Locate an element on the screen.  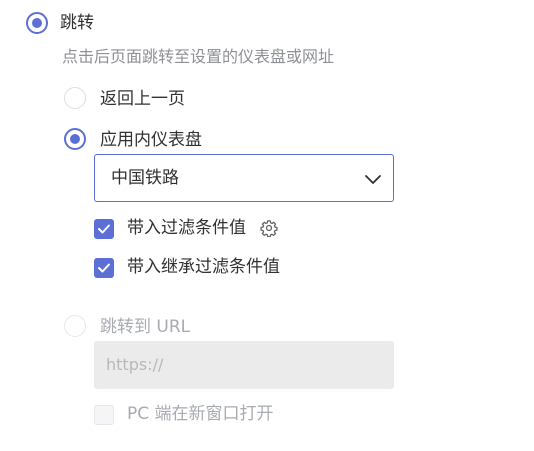
new-window-checkbox is located at coordinates (104, 415).